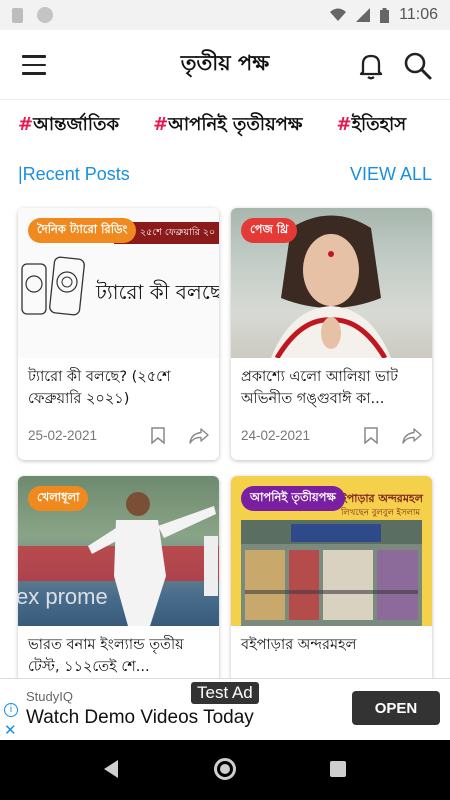 The height and width of the screenshot is (800, 450). I want to click on home-icon, so click(225, 769).